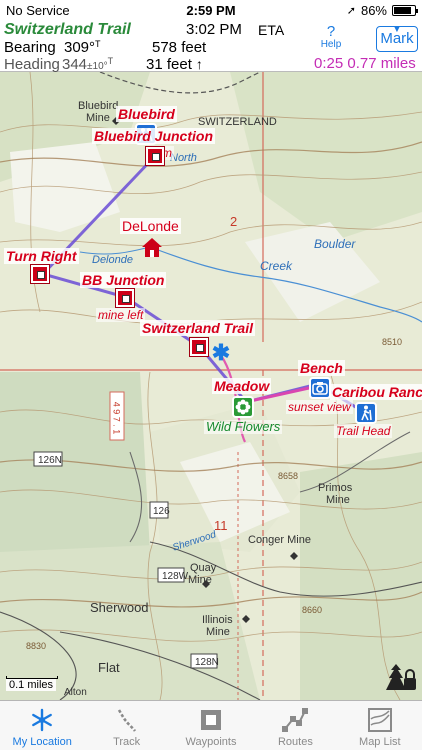  What do you see at coordinates (121, 315) in the screenshot?
I see `waypoint-note-bb-junction: mine left` at bounding box center [121, 315].